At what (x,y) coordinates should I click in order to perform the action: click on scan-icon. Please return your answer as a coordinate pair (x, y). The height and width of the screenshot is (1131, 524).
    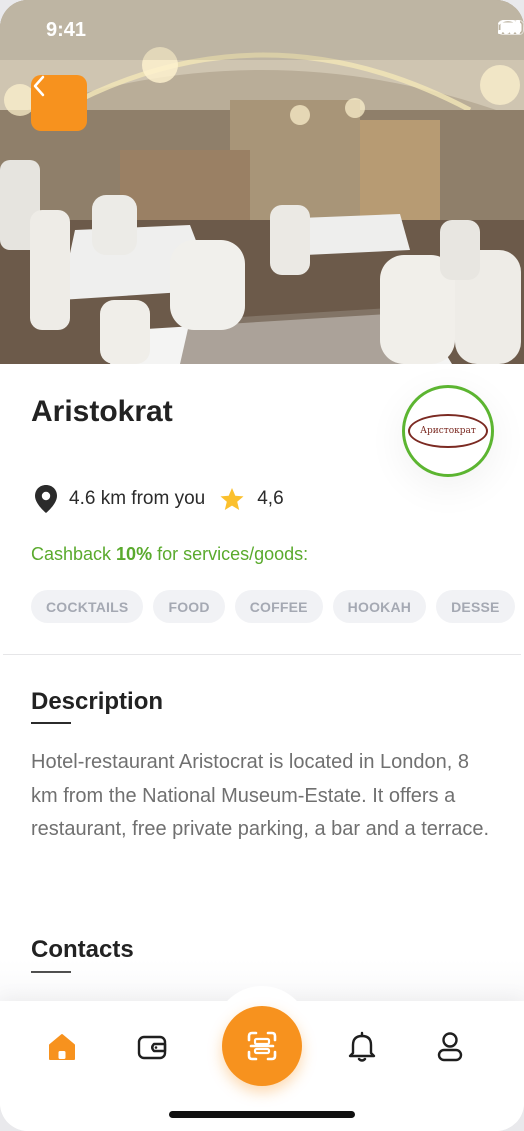
    Looking at the image, I should click on (262, 1046).